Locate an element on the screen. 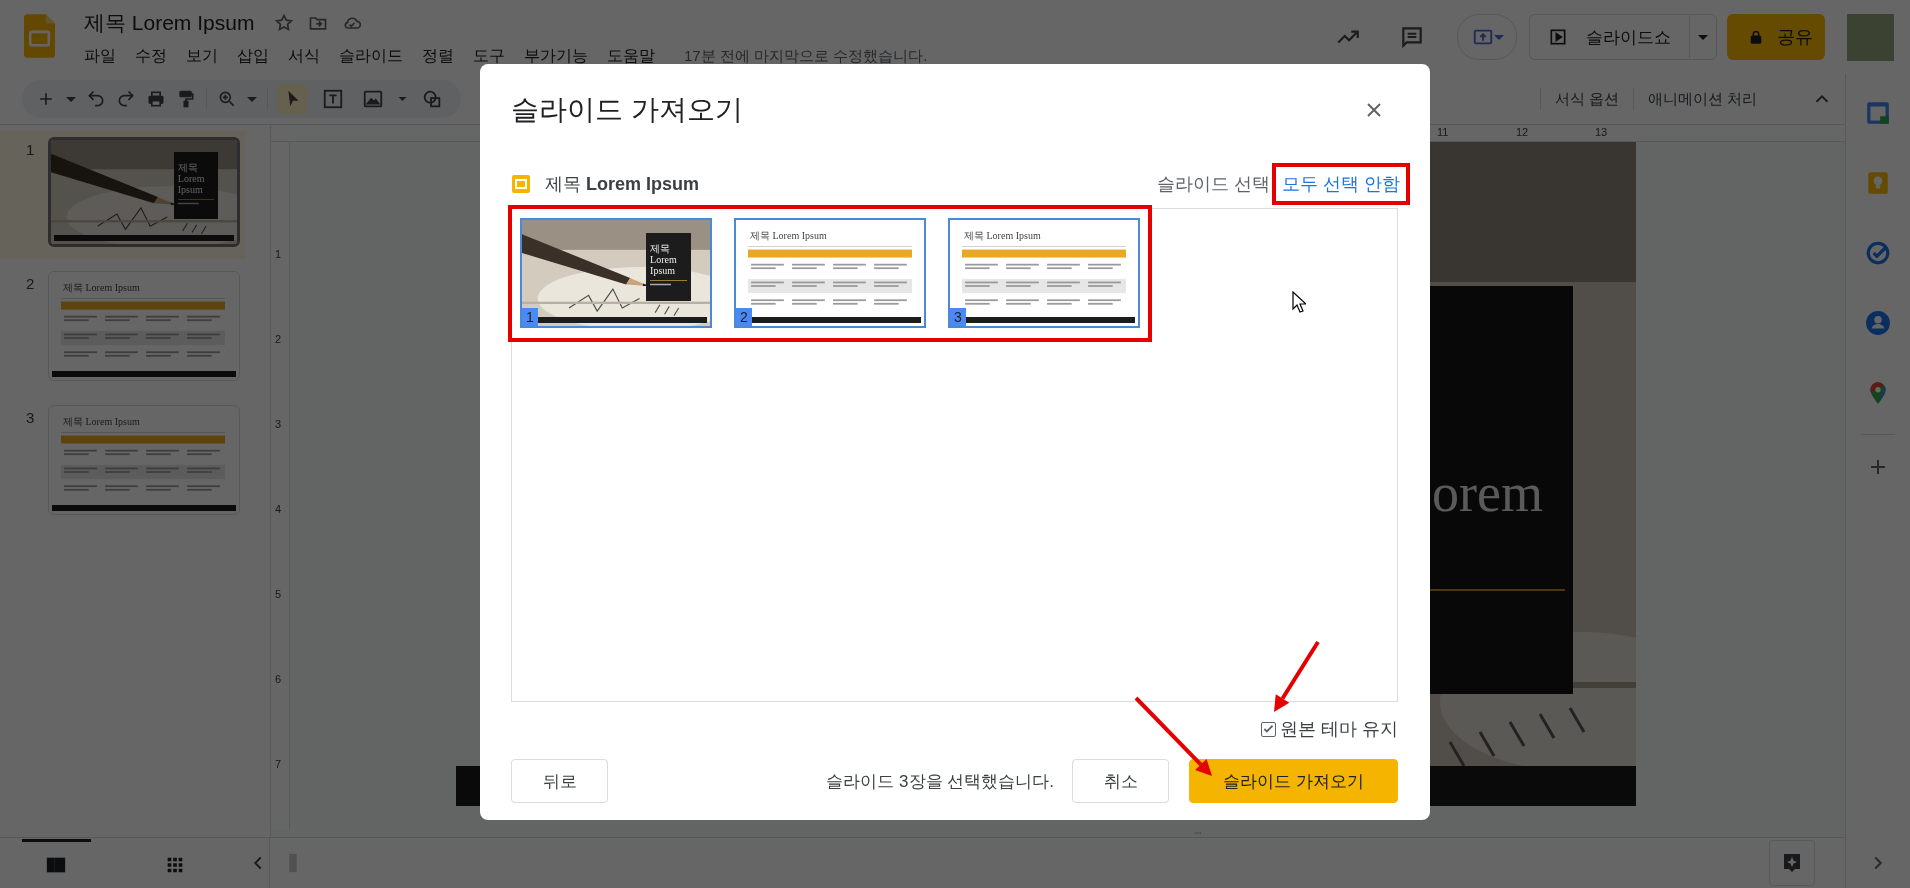 The height and width of the screenshot is (888, 1910). ruler-number: 13 is located at coordinates (1601, 132).